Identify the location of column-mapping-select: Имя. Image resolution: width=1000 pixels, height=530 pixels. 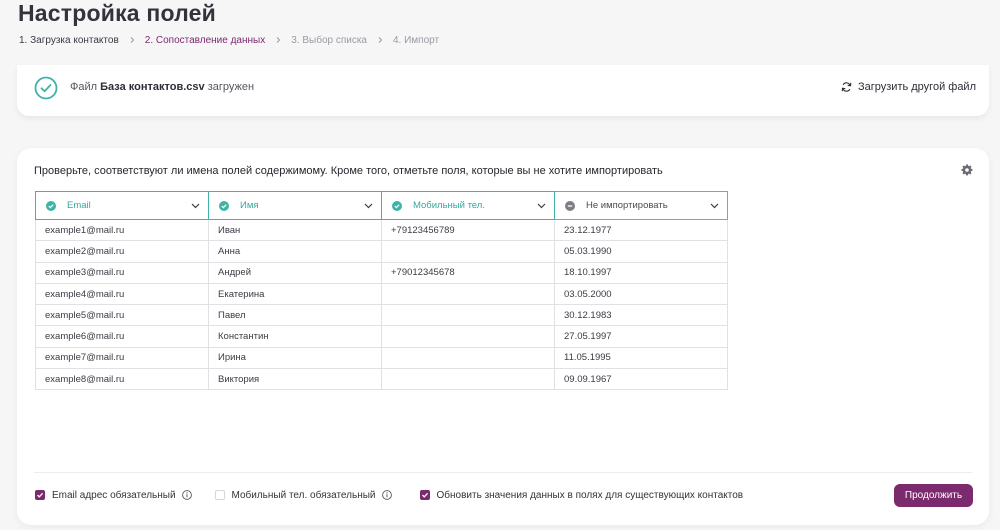
(295, 206).